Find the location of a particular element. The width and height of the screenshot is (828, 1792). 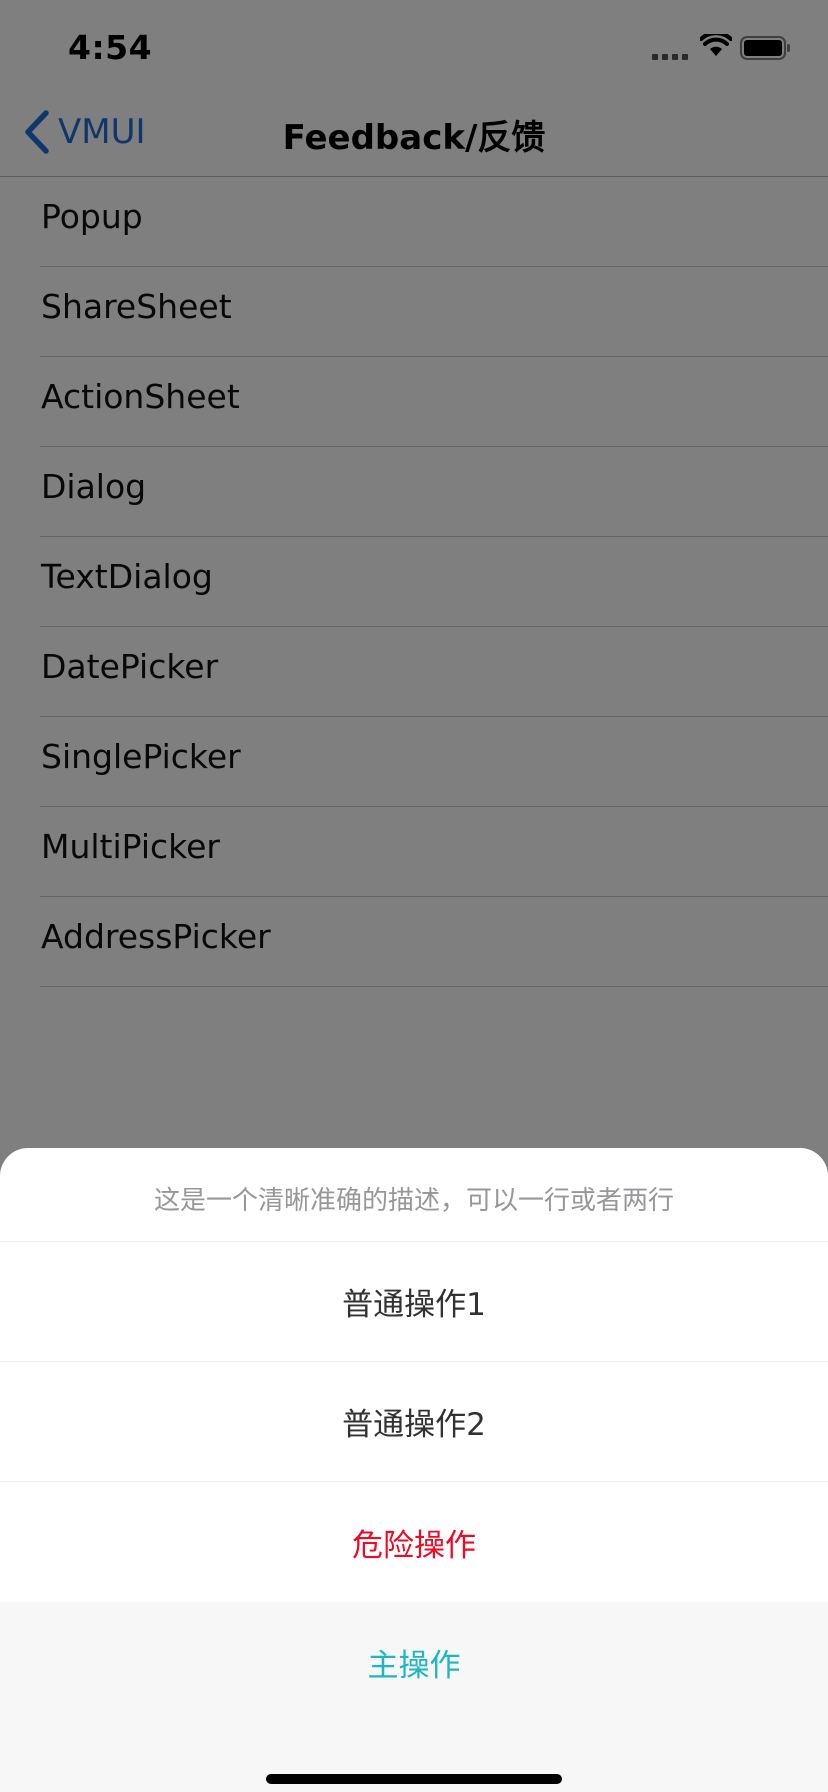

action-primary-button: 主操作 is located at coordinates (414, 1662).